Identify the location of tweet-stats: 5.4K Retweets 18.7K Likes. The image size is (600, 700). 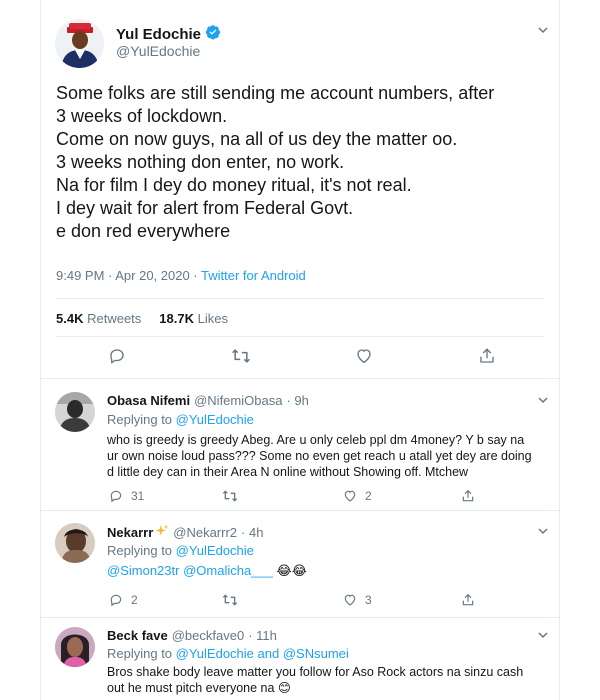
(142, 318).